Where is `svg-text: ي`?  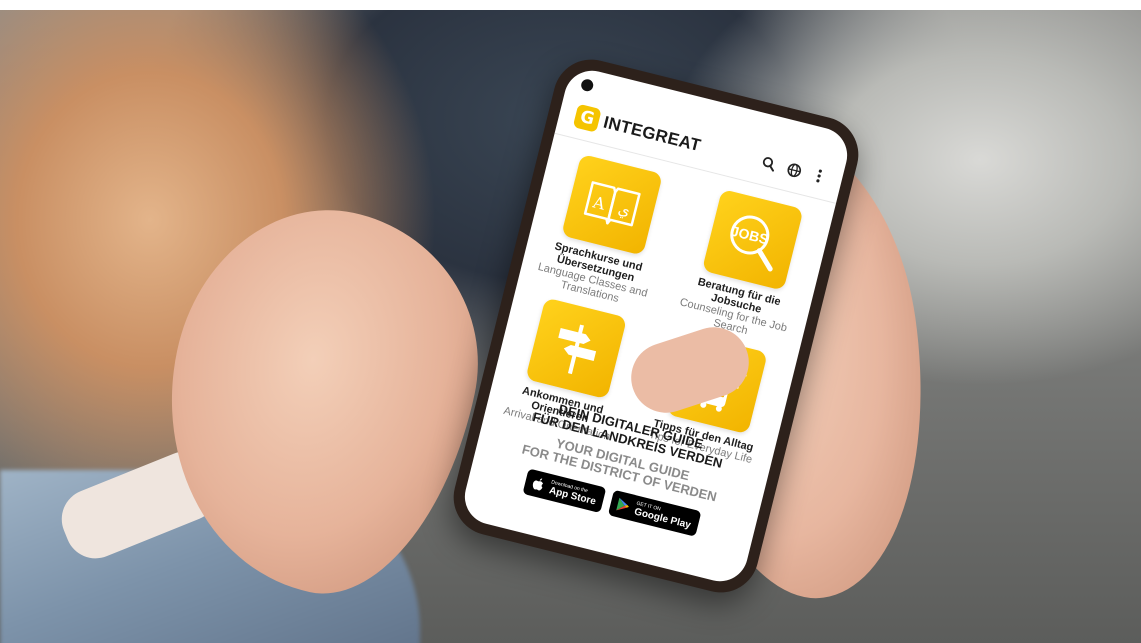 svg-text: ي is located at coordinates (624, 210).